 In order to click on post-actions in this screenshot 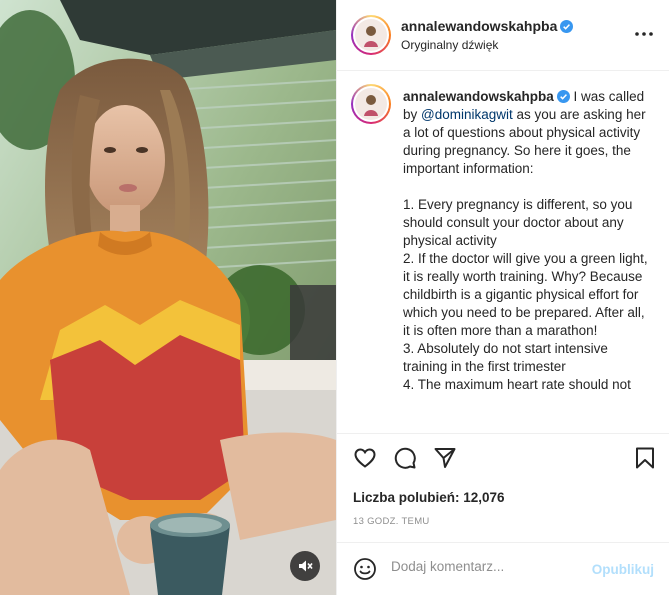, I will do `click(503, 461)`.